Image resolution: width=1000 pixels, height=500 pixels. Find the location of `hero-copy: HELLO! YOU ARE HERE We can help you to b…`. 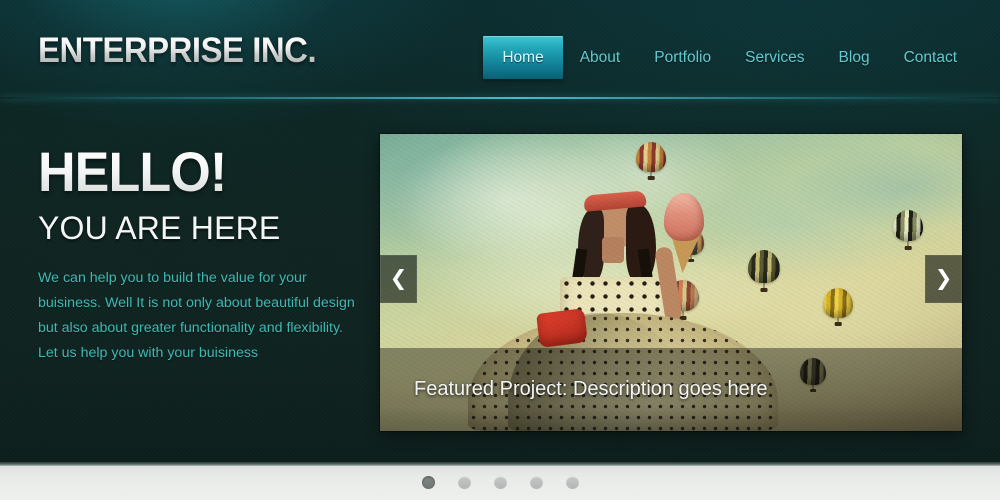

hero-copy: HELLO! YOU ARE HERE We can help you to b… is located at coordinates (198, 255).